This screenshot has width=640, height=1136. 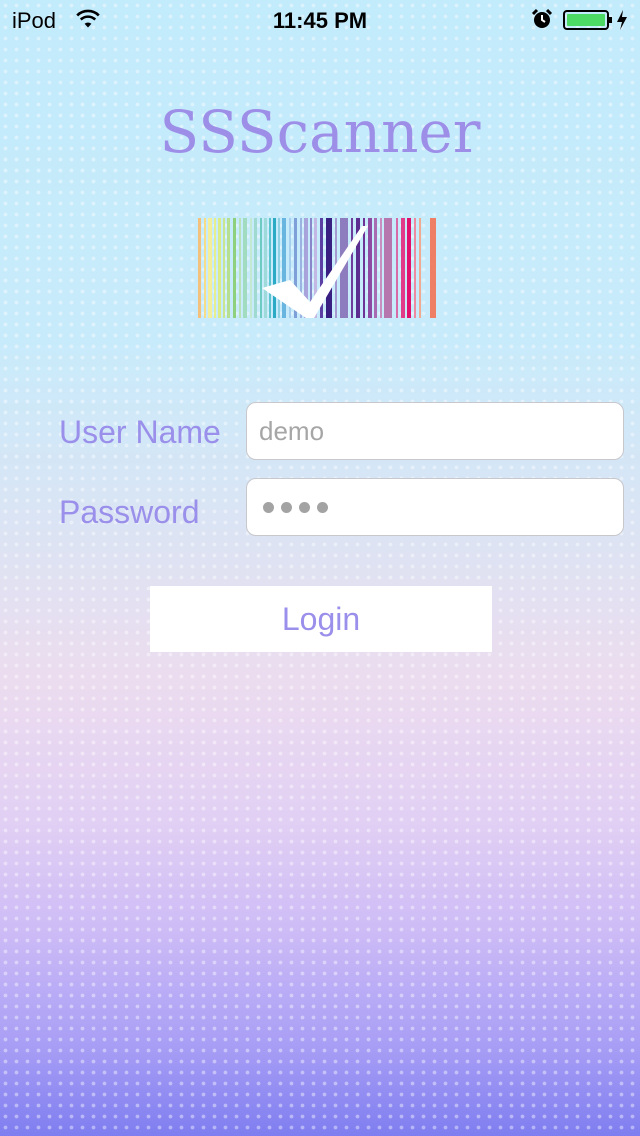 What do you see at coordinates (587, 20) in the screenshot?
I see `battery-icon` at bounding box center [587, 20].